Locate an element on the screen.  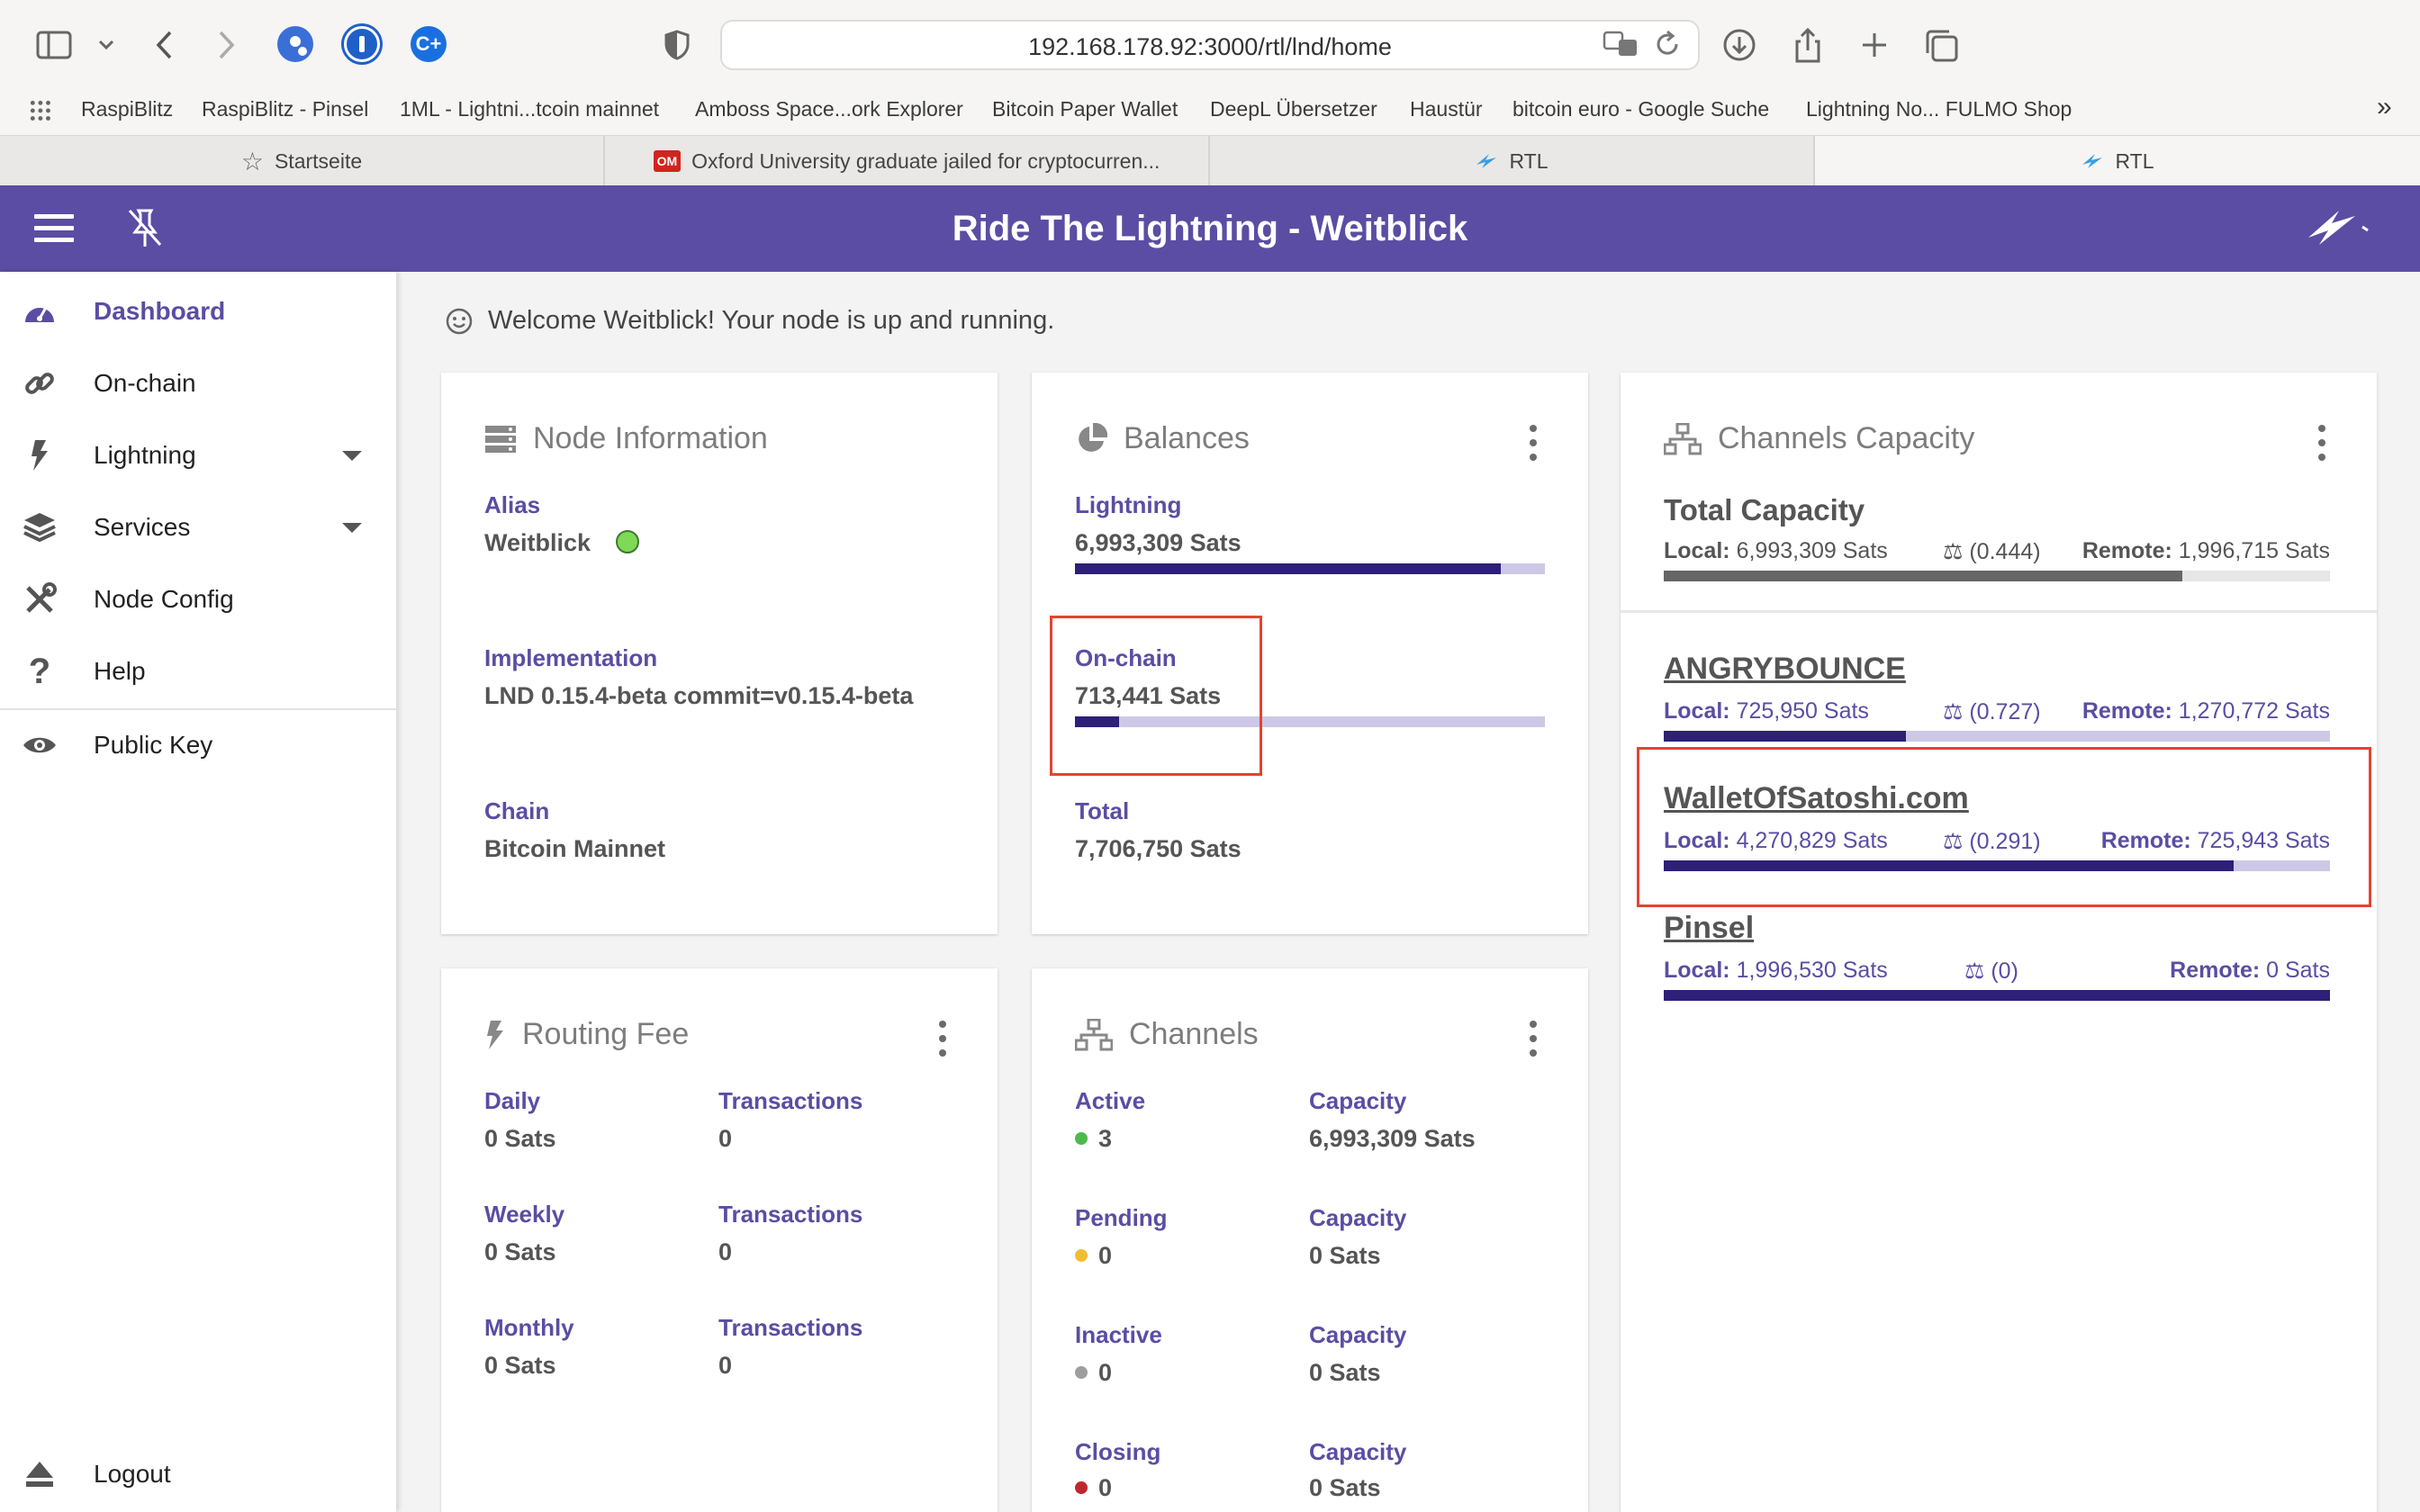
address-bar: 192.168.178.92:3000/rtl/lnd/home is located at coordinates (1210, 45).